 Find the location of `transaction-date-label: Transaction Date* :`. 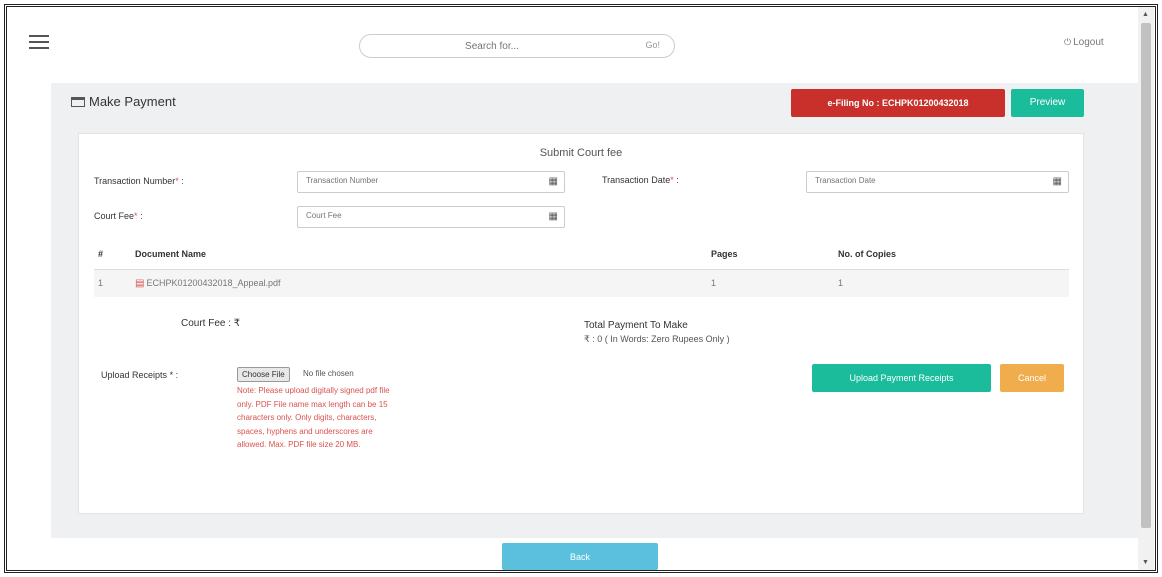

transaction-date-label: Transaction Date* : is located at coordinates (640, 180).